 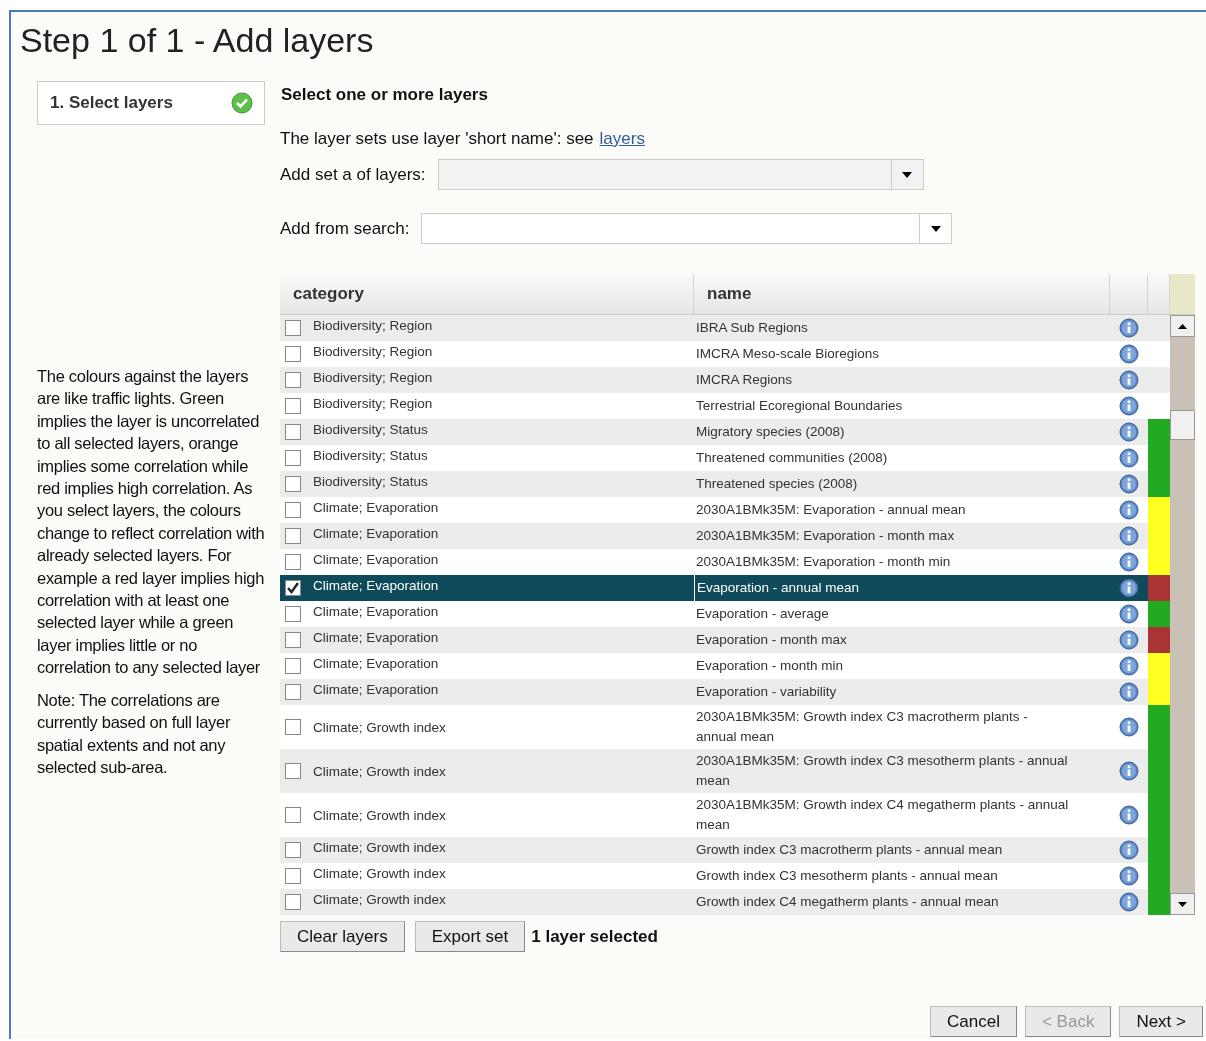 I want to click on scrollbar, so click(x=1182, y=615).